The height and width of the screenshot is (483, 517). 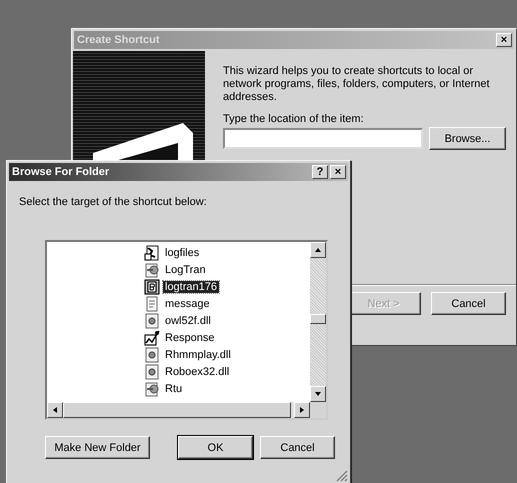 I want to click on file-icon, so click(x=152, y=286).